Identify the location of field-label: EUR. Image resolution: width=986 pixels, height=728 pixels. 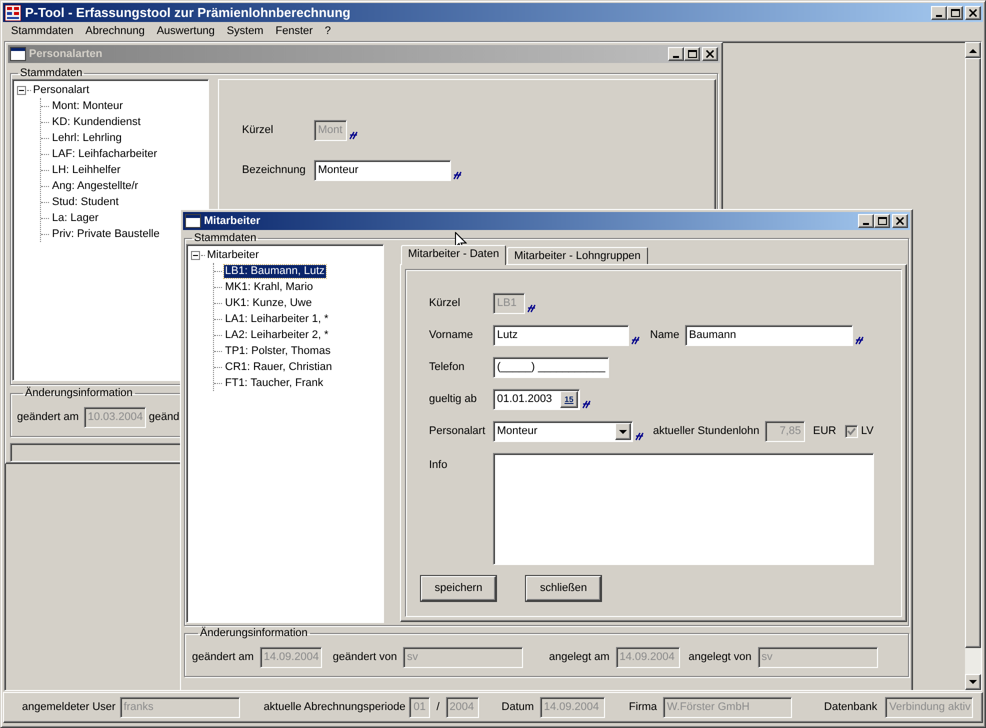
(825, 432).